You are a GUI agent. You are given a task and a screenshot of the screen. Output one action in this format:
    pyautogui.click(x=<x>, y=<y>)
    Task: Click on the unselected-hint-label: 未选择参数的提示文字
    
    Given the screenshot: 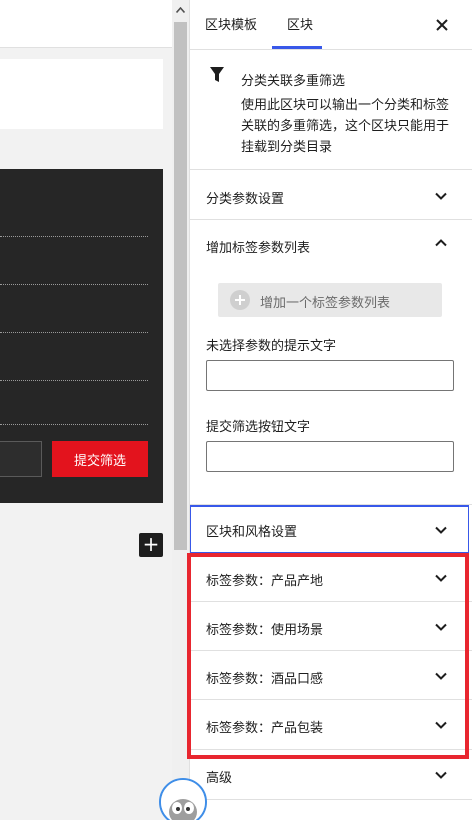 What is the action you would take?
    pyautogui.click(x=271, y=346)
    